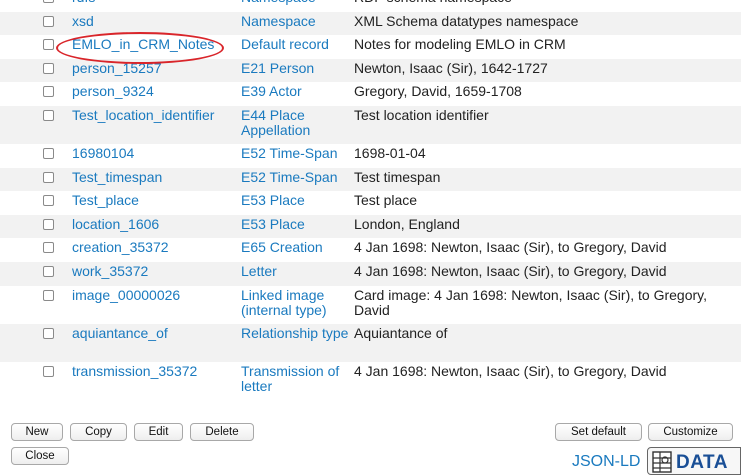 This screenshot has width=741, height=475. What do you see at coordinates (294, 333) in the screenshot?
I see `record-type-link: Relationship type` at bounding box center [294, 333].